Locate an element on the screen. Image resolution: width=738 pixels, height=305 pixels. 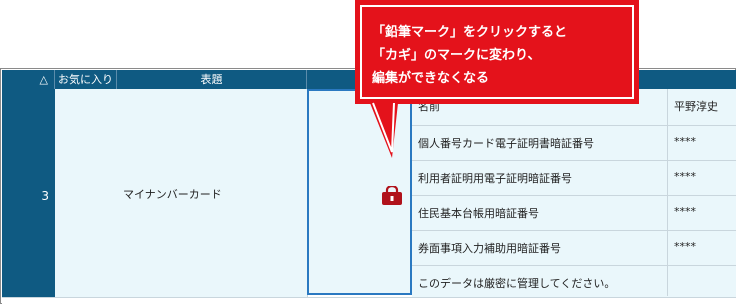
detail-row: このデータは厳密に管理してください。 is located at coordinates (574, 281).